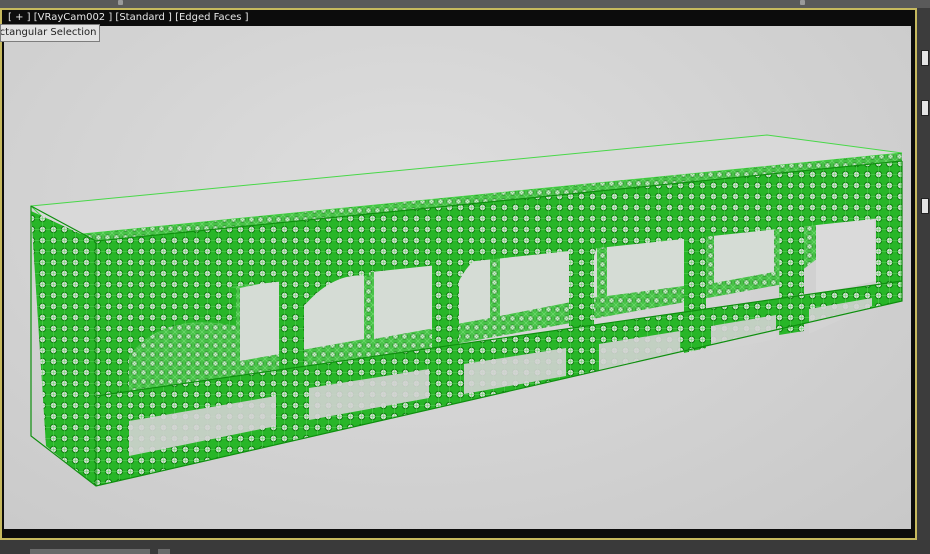 The image size is (930, 554). What do you see at coordinates (465, 4) in the screenshot?
I see `top-toolbar-strip` at bounding box center [465, 4].